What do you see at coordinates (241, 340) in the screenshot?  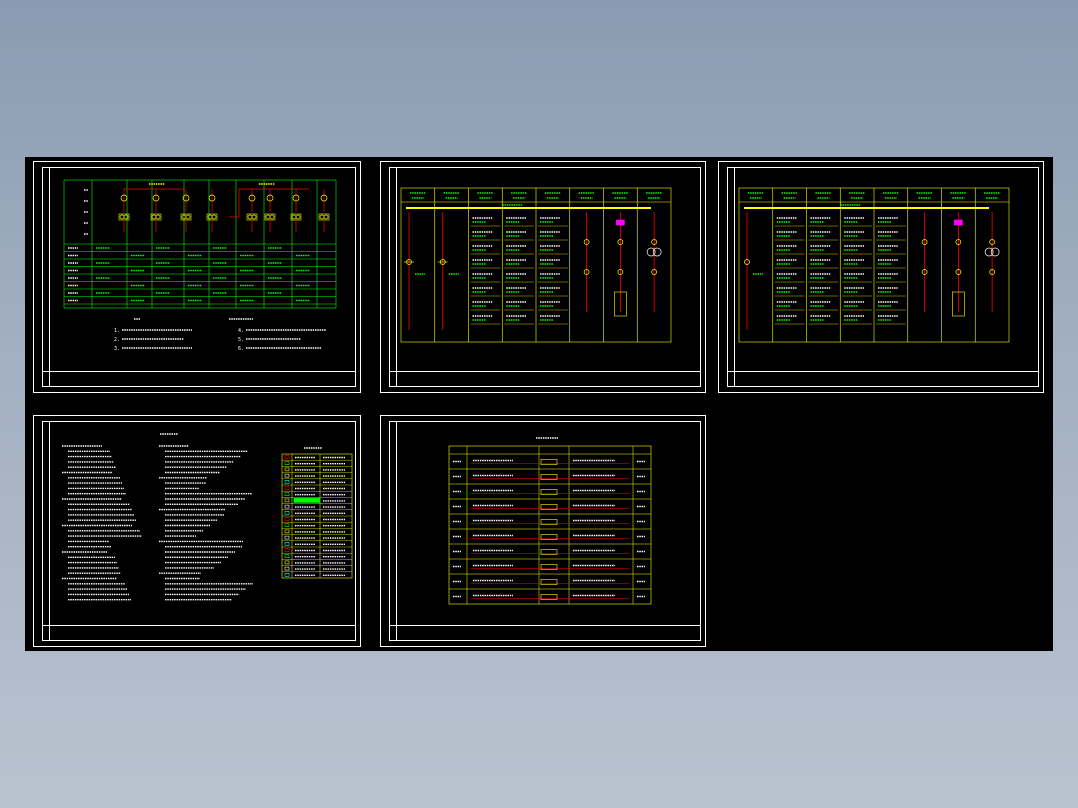 I see `note-number: 5.` at bounding box center [241, 340].